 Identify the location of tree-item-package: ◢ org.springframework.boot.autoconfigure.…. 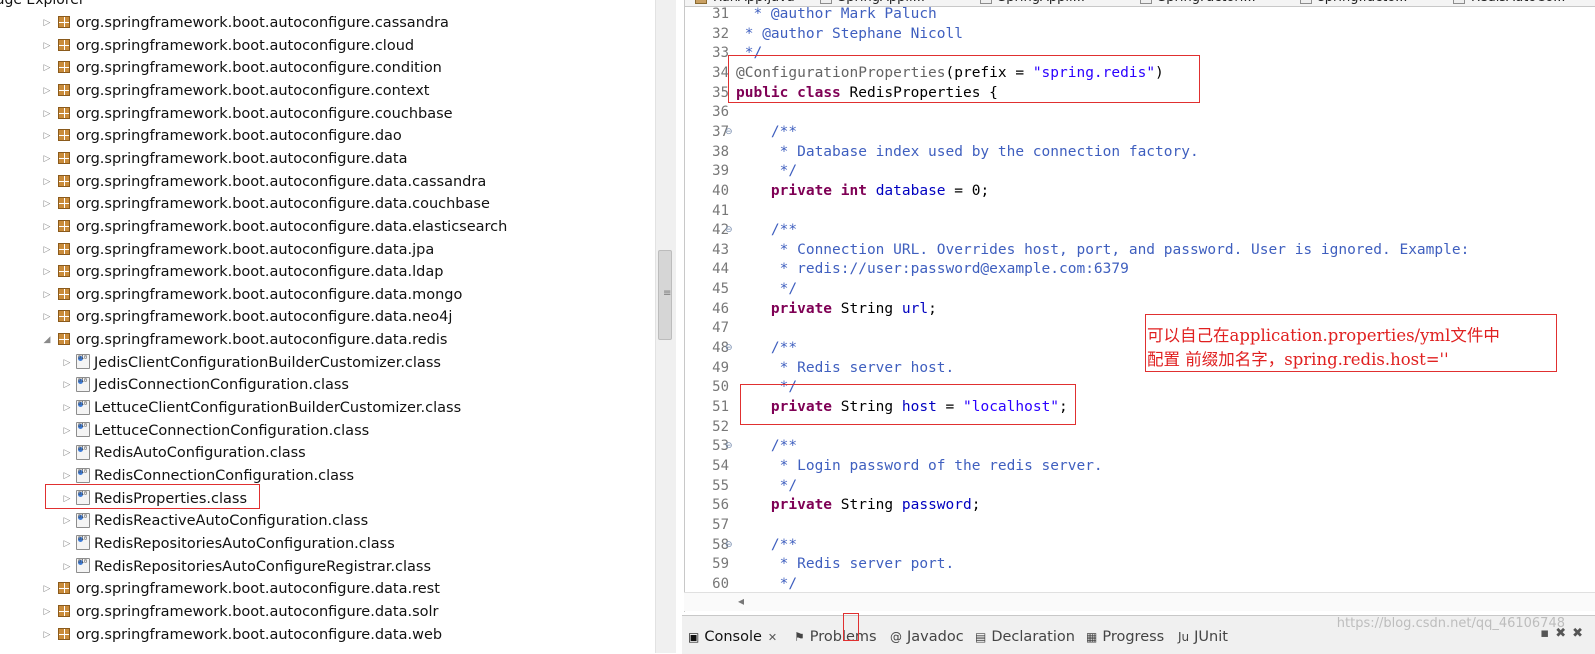
(244, 340).